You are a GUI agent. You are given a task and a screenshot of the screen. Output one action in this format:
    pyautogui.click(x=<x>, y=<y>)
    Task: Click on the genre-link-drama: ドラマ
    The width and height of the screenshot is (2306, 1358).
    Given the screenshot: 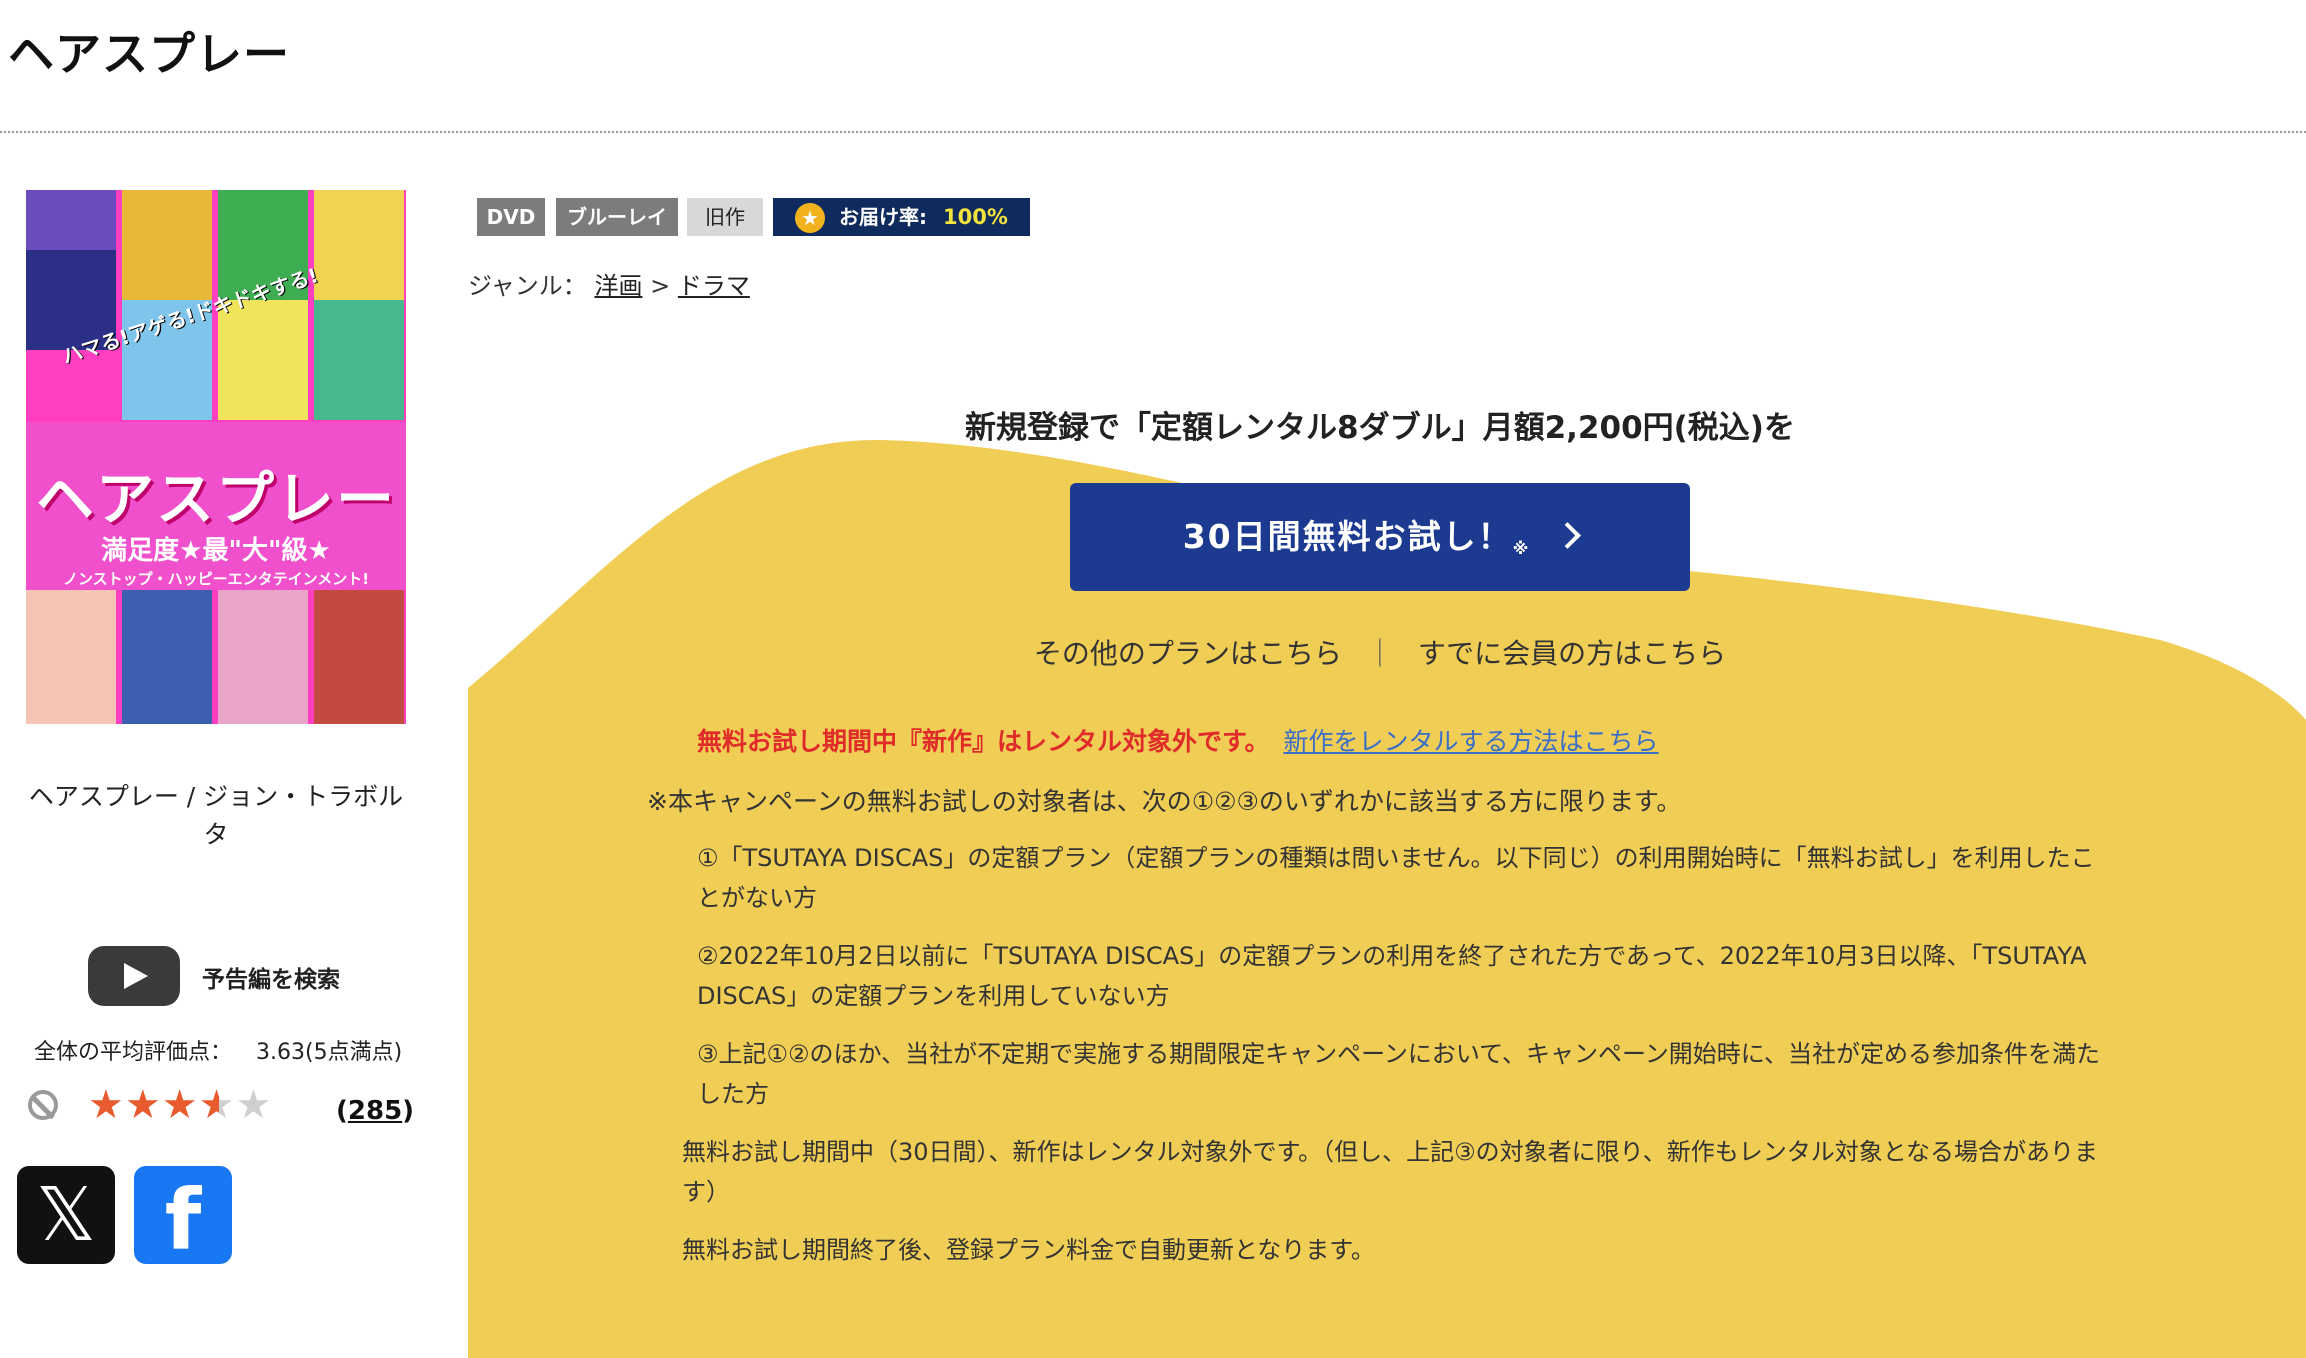 What is the action you would take?
    pyautogui.click(x=714, y=286)
    